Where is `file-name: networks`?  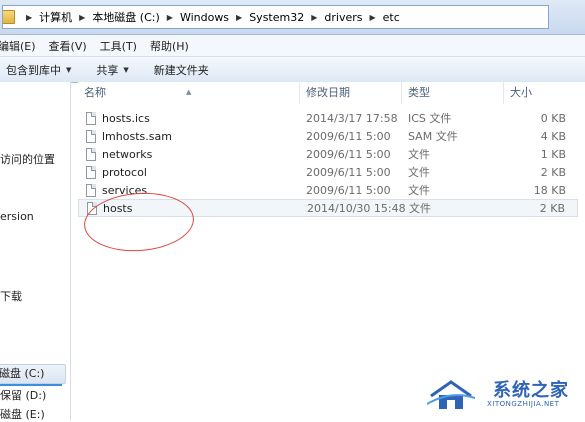 file-name: networks is located at coordinates (127, 154).